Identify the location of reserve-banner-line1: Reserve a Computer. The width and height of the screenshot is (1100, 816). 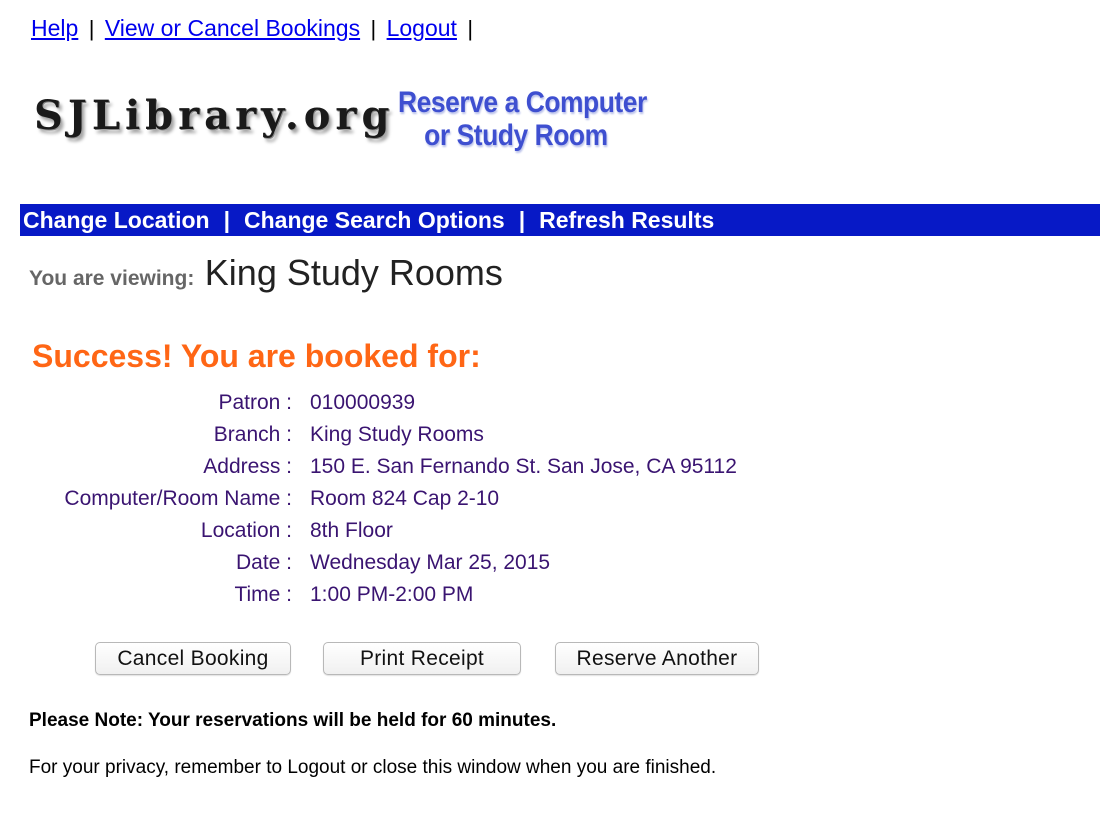
(522, 102).